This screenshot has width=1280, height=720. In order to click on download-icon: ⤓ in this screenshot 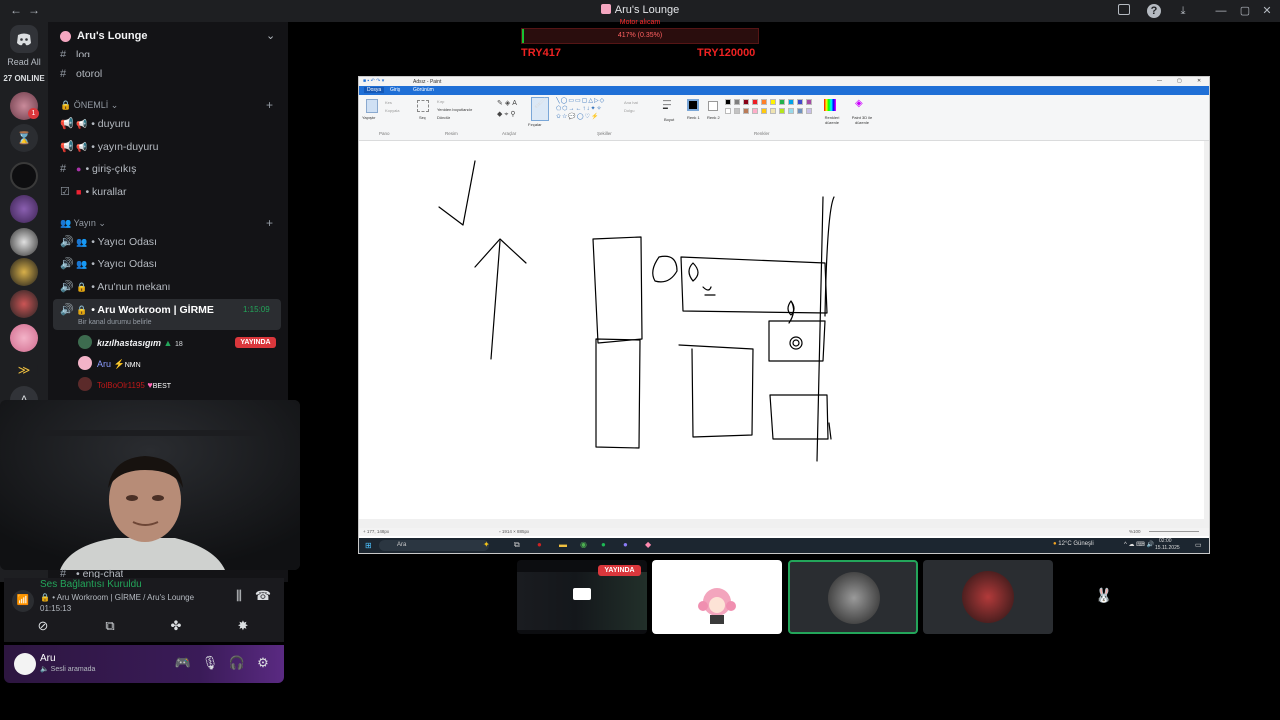, I will do `click(1183, 11)`.